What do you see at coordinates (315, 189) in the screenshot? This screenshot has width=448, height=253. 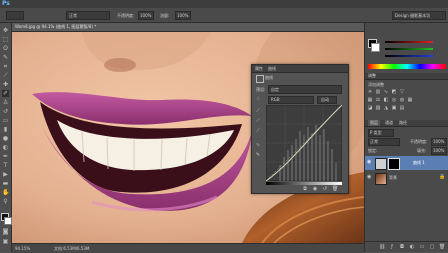 I see `visibility-toggle-icon: ◉` at bounding box center [315, 189].